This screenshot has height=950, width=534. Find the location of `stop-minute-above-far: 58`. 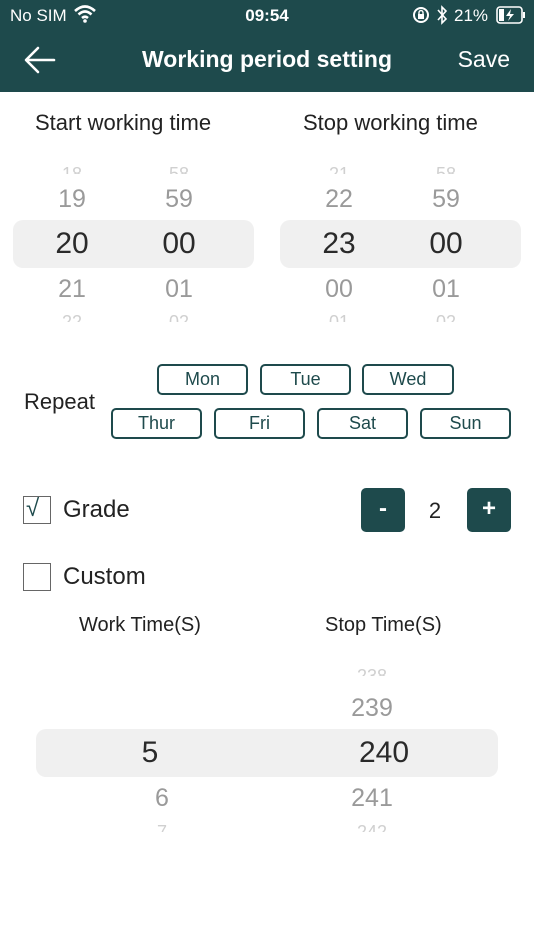

stop-minute-above-far: 58 is located at coordinates (446, 169).